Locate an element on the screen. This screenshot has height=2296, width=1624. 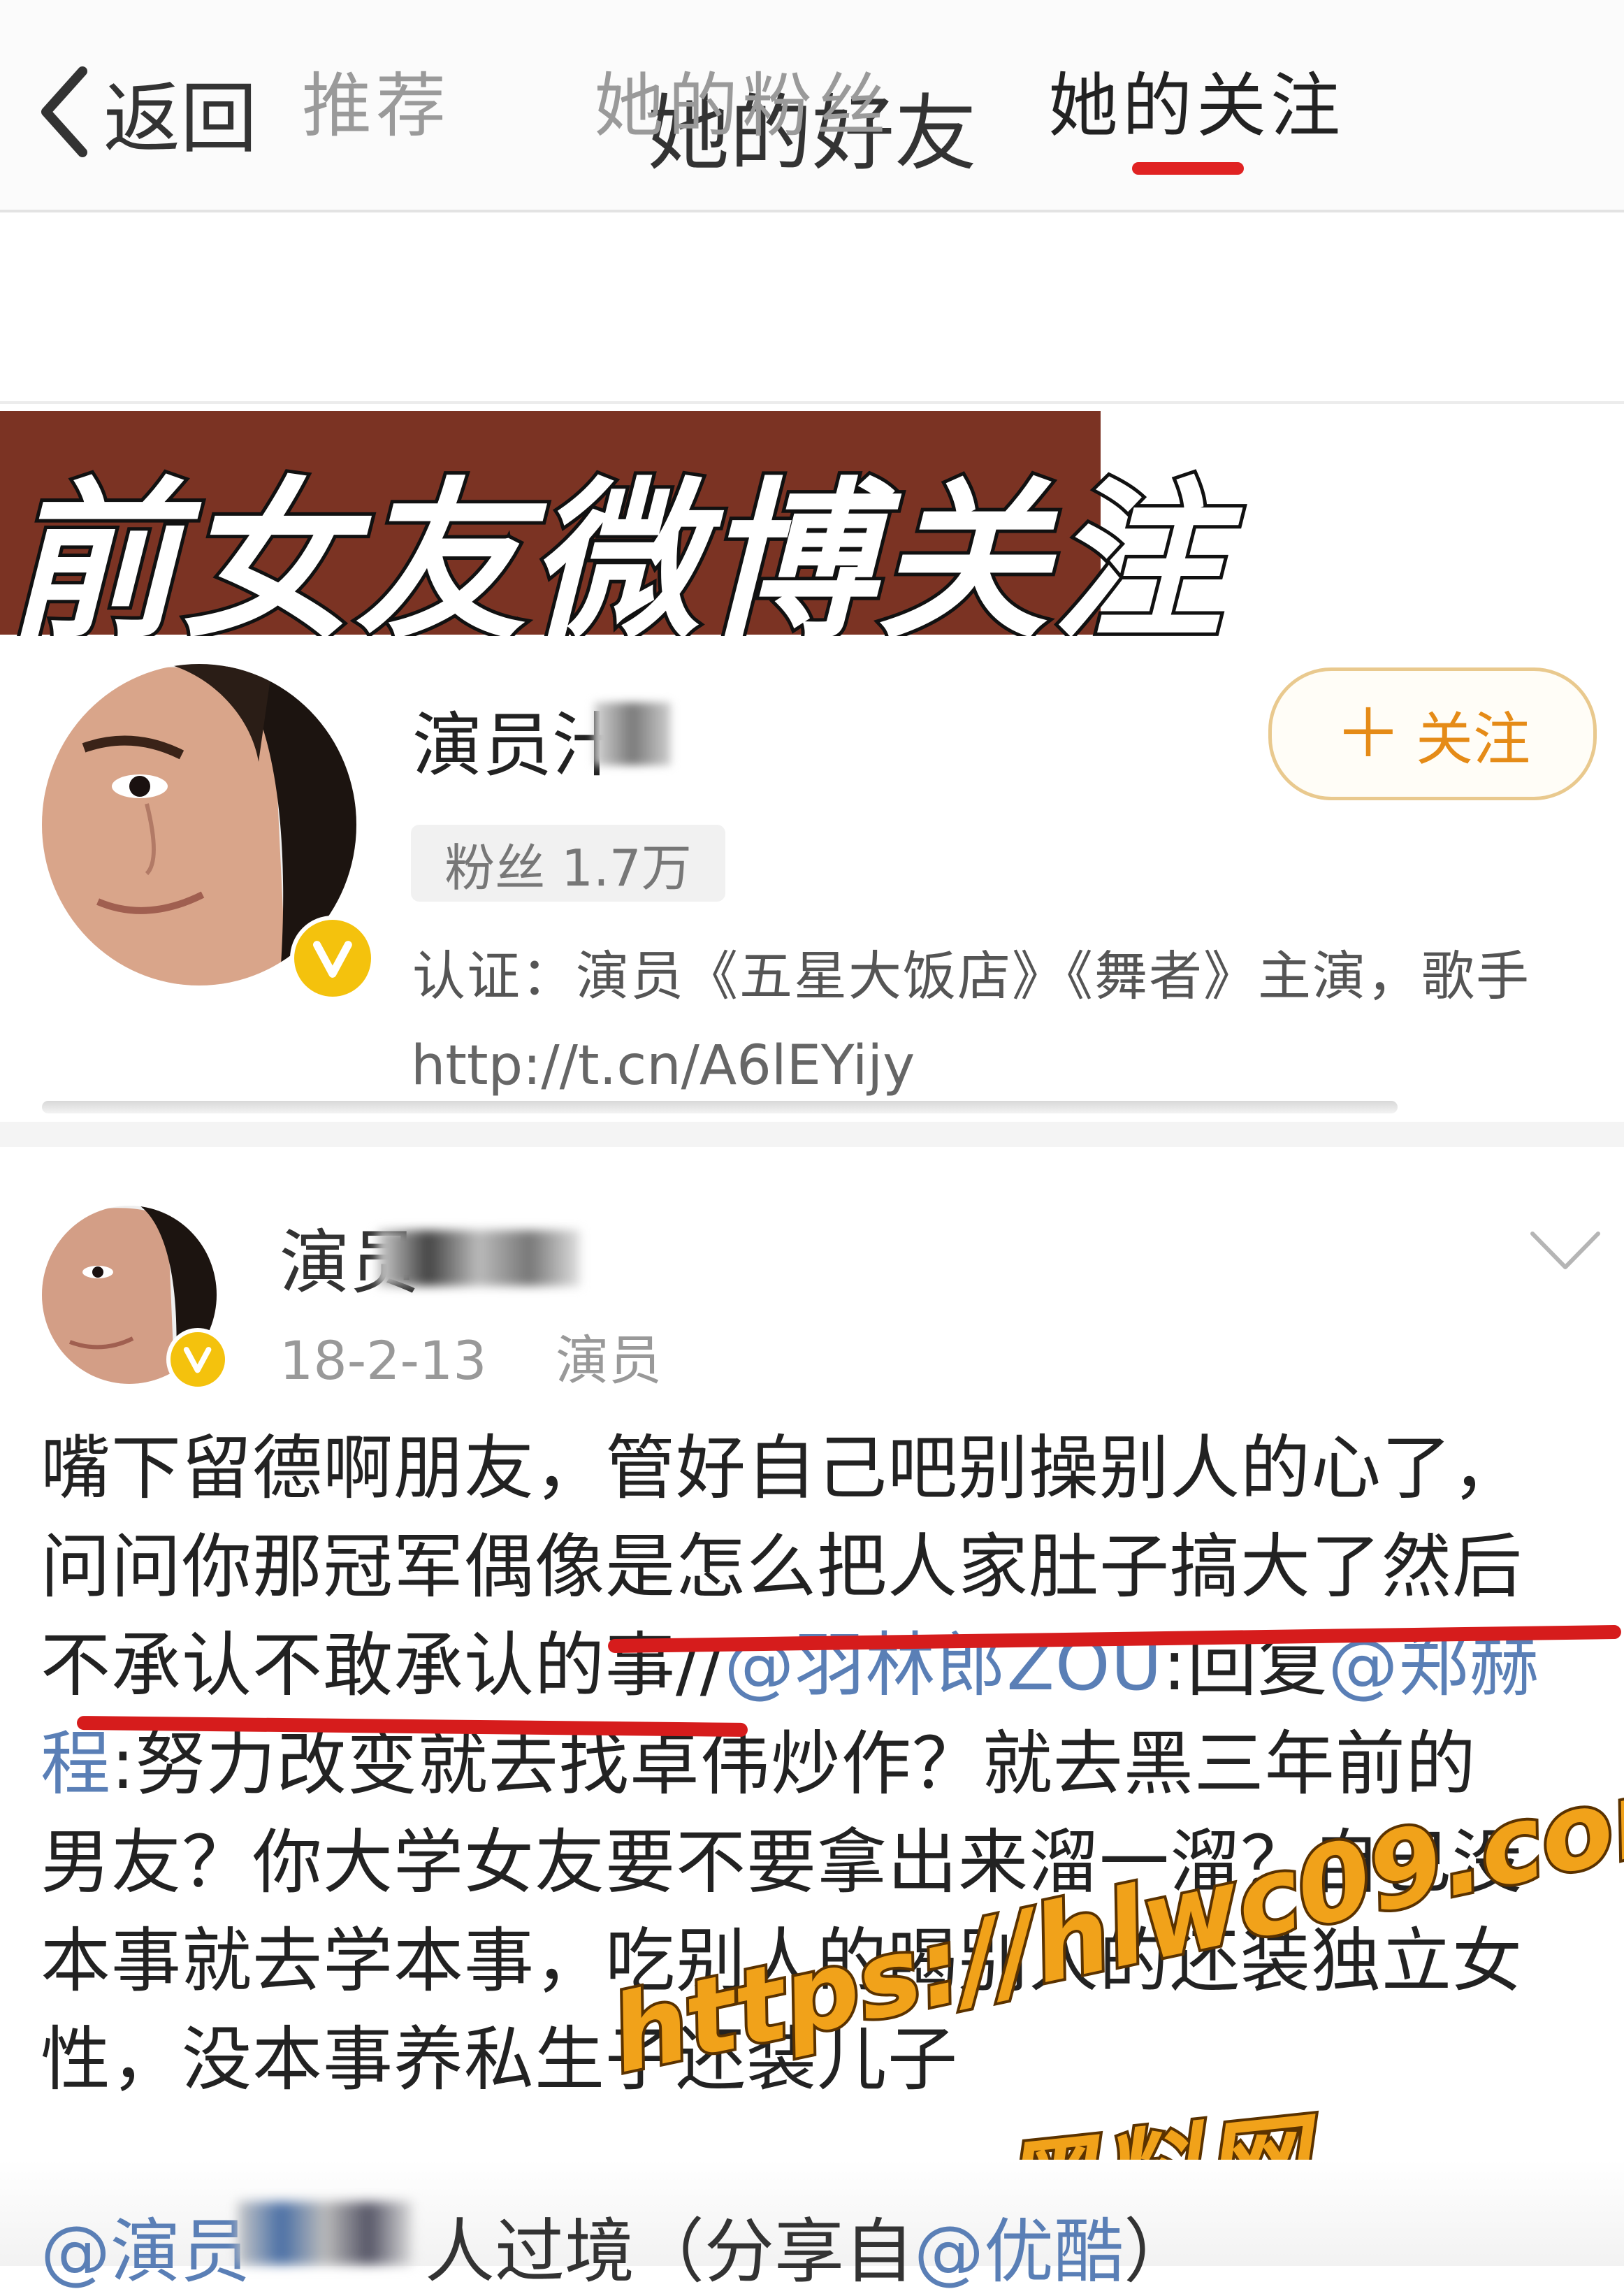
tab-recommend: 推荐 is located at coordinates (376, 100).